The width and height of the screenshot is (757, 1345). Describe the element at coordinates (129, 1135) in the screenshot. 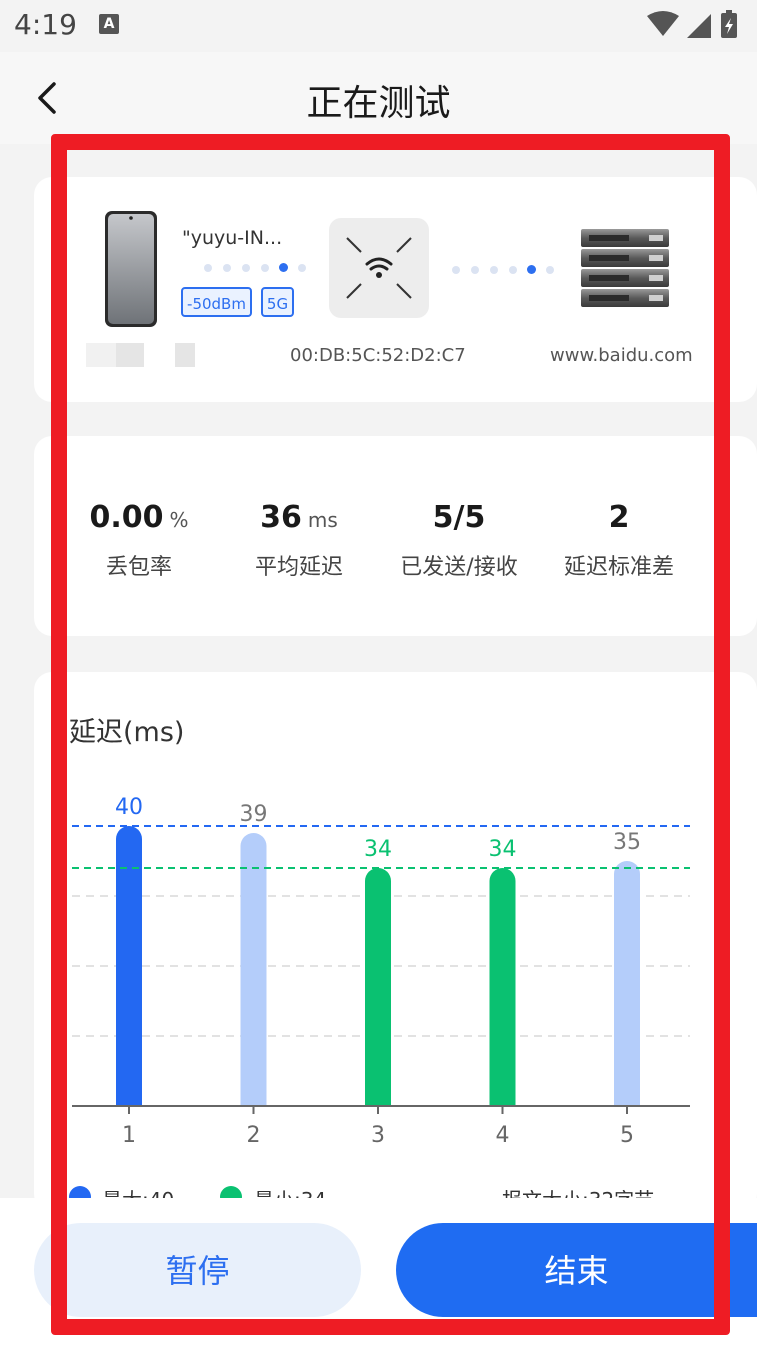

I see `x-tick-label: 1` at that location.